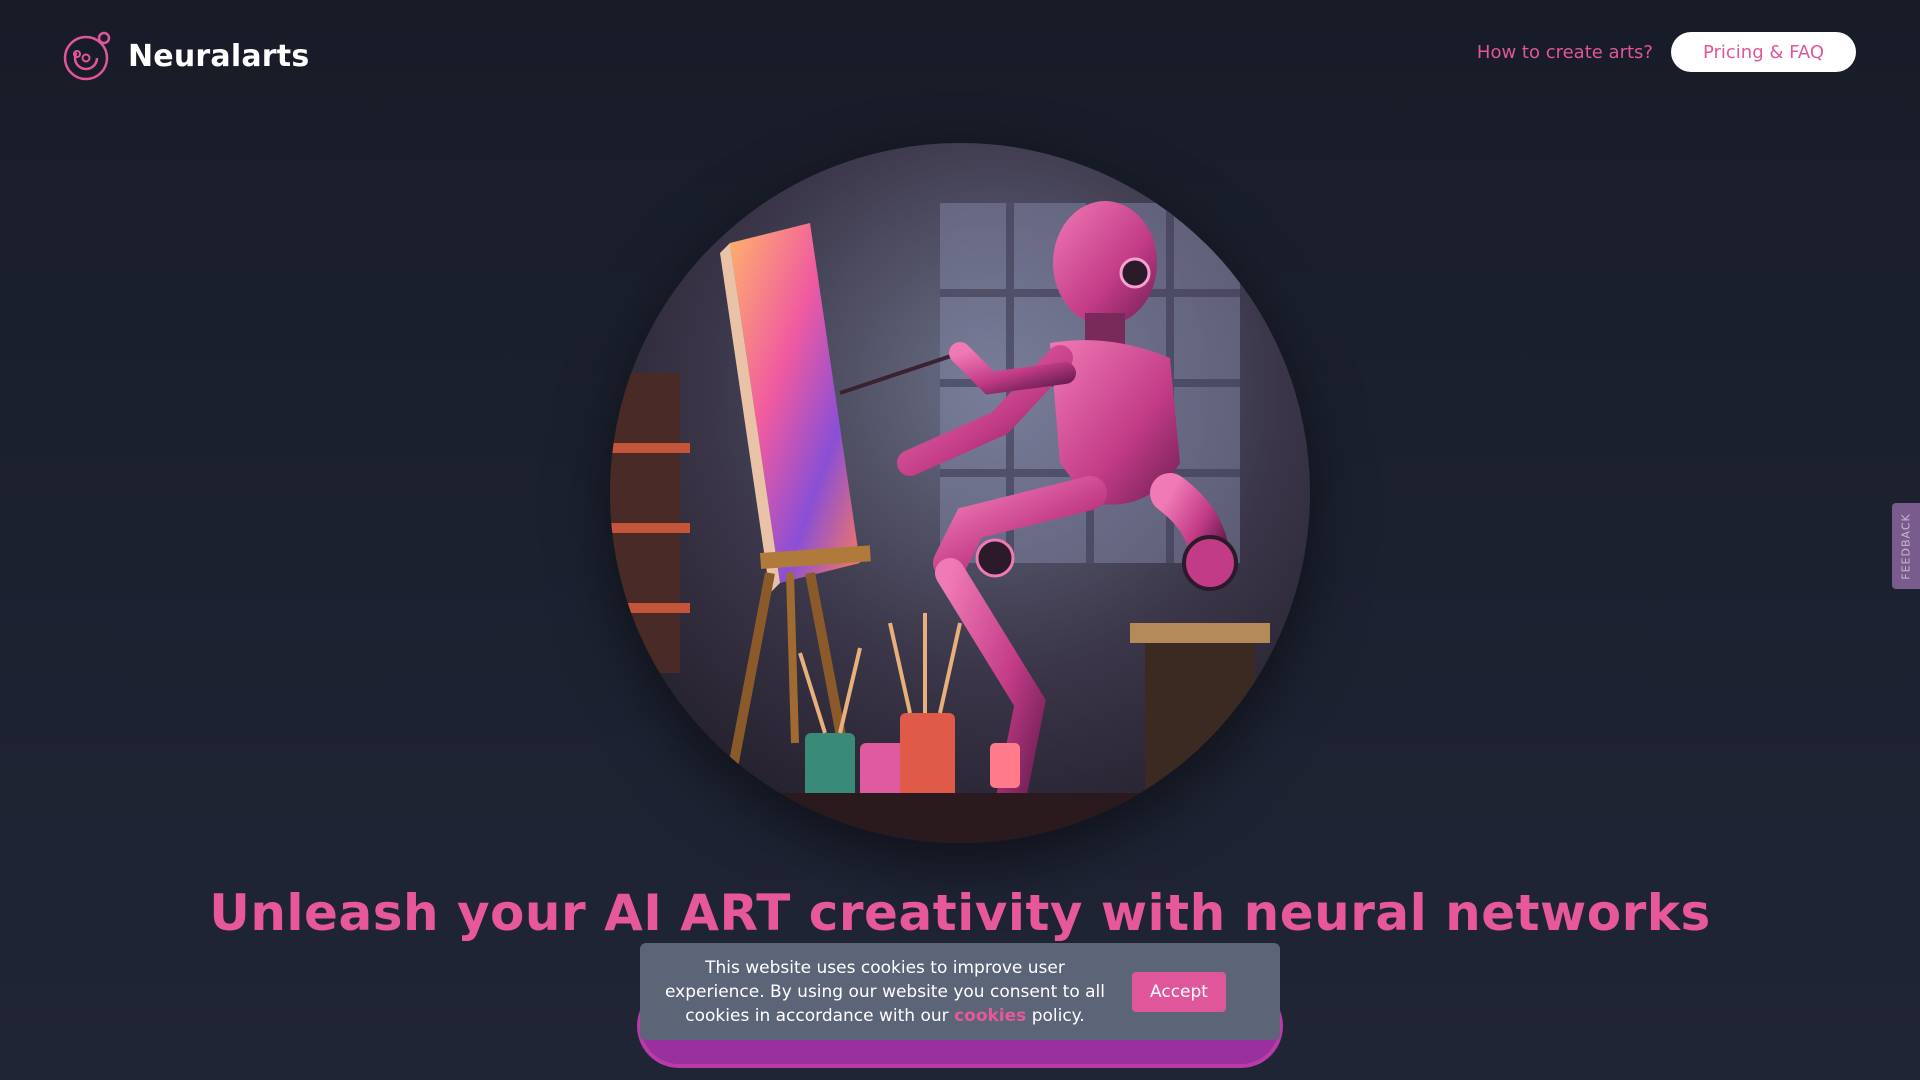 The width and height of the screenshot is (1920, 1080). What do you see at coordinates (1058, 1015) in the screenshot?
I see `cookie-text-after: policy.` at bounding box center [1058, 1015].